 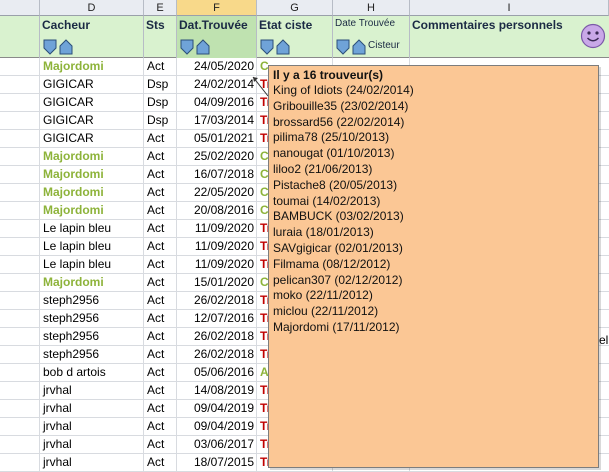 What do you see at coordinates (217, 282) in the screenshot?
I see `date-cell: 15/01/2020` at bounding box center [217, 282].